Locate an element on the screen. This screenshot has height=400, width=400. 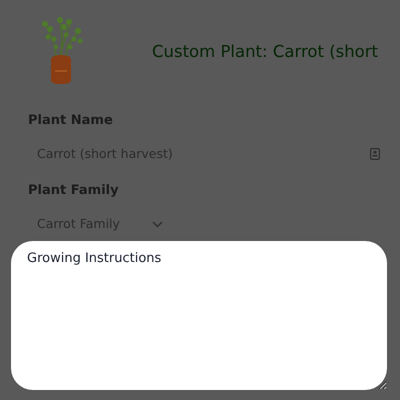
chevron-icon is located at coordinates (157, 224).